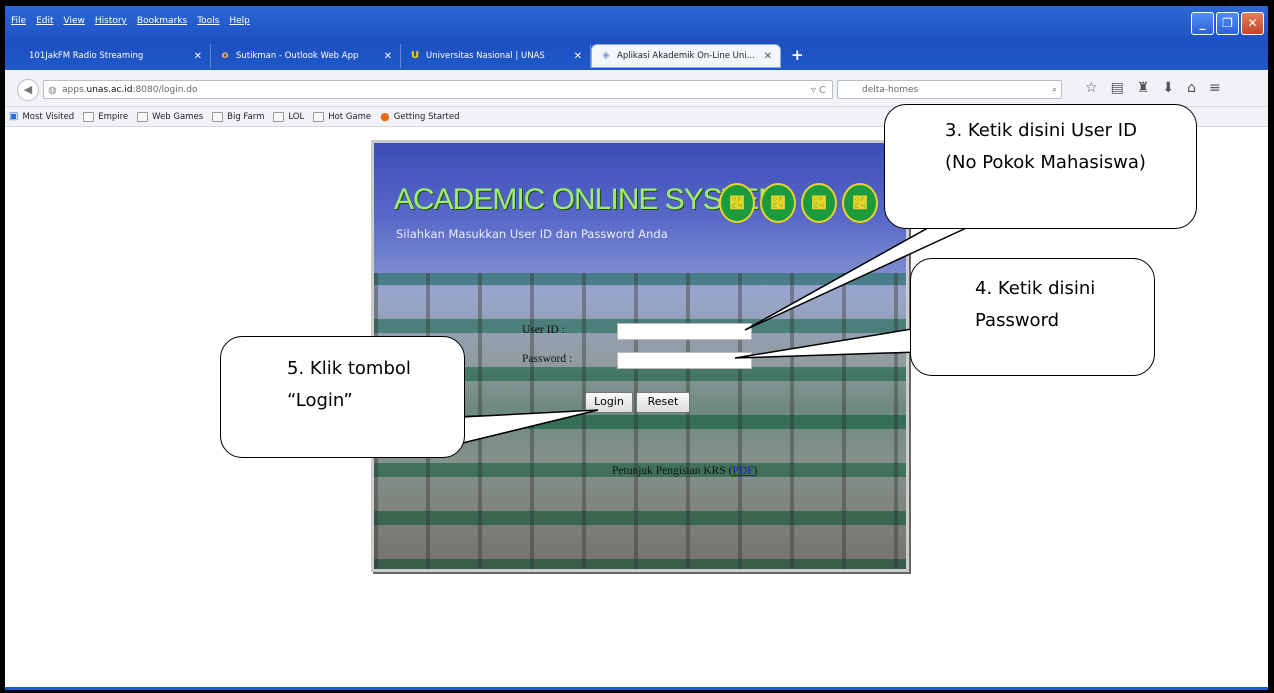 The height and width of the screenshot is (693, 1274). I want to click on bookmark-label: Most Visited, so click(48, 116).